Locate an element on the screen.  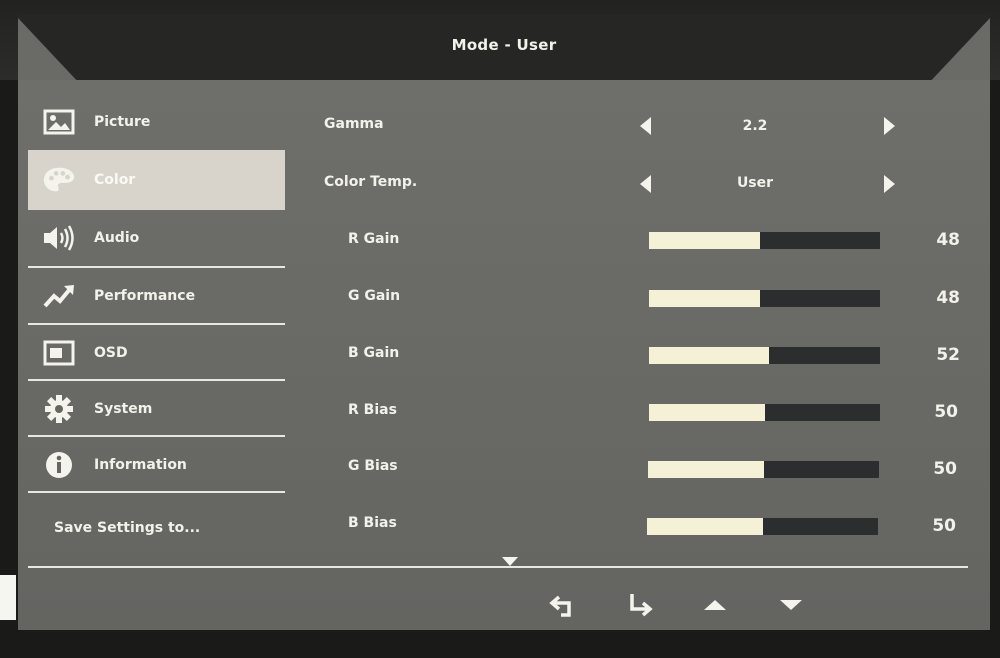
back-icon is located at coordinates (563, 605).